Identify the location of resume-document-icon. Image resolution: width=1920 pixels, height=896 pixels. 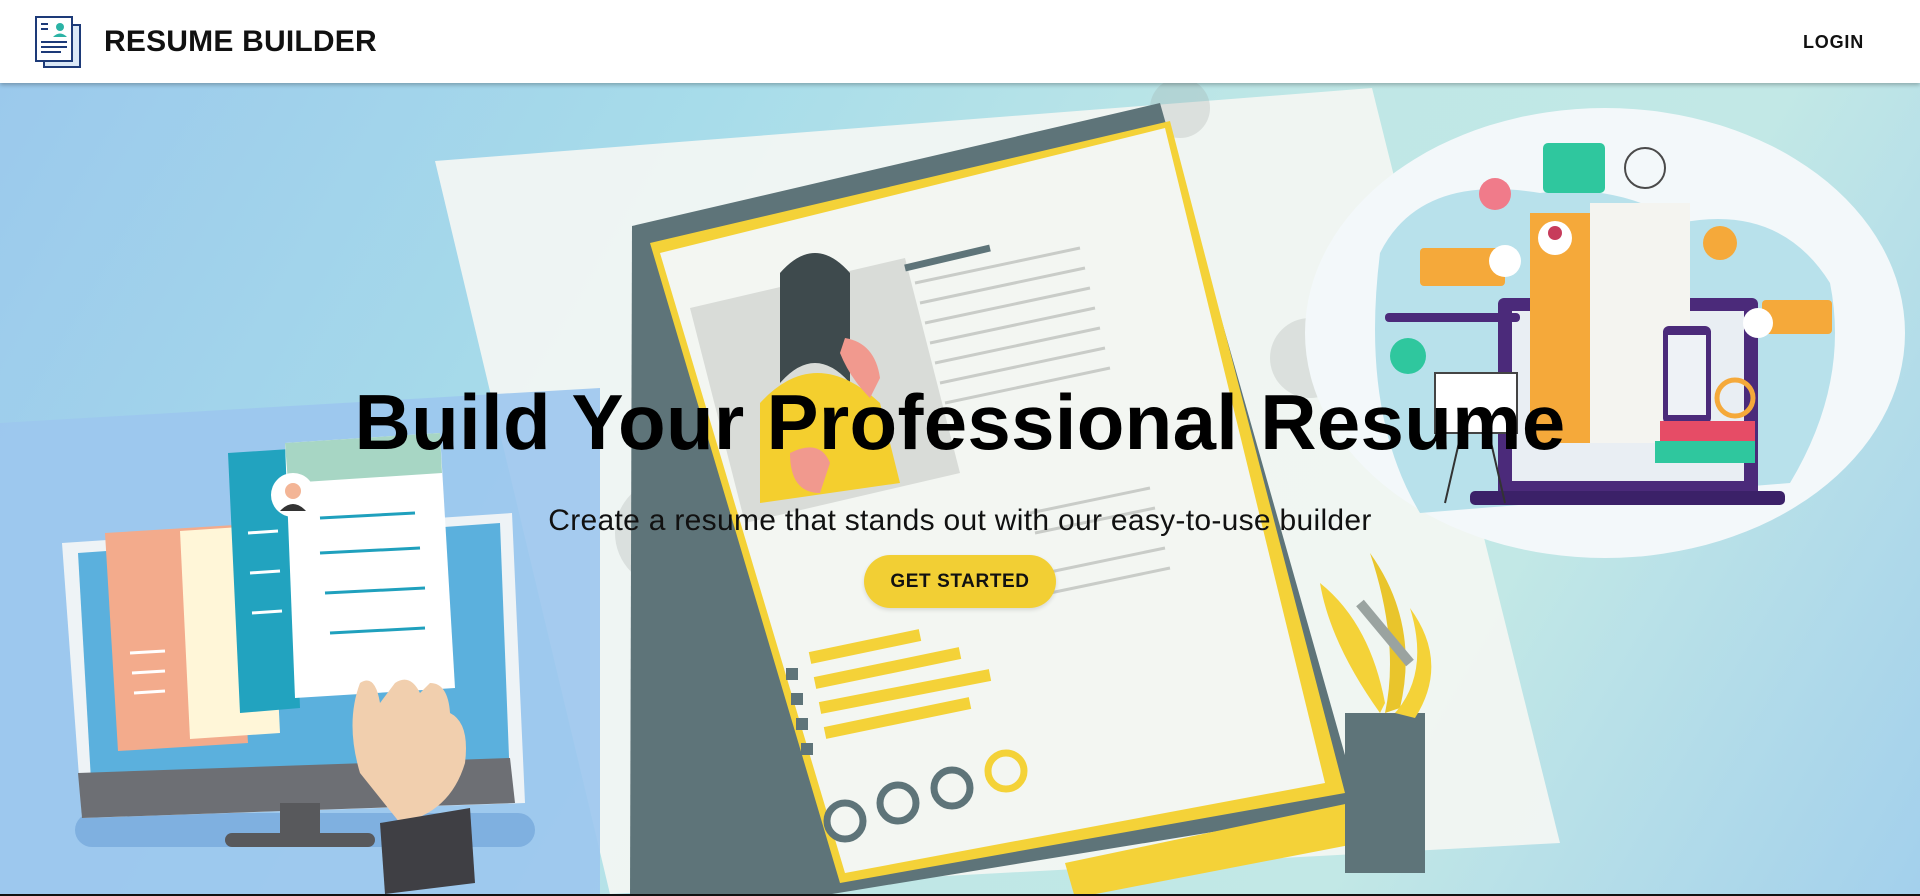
(58, 41).